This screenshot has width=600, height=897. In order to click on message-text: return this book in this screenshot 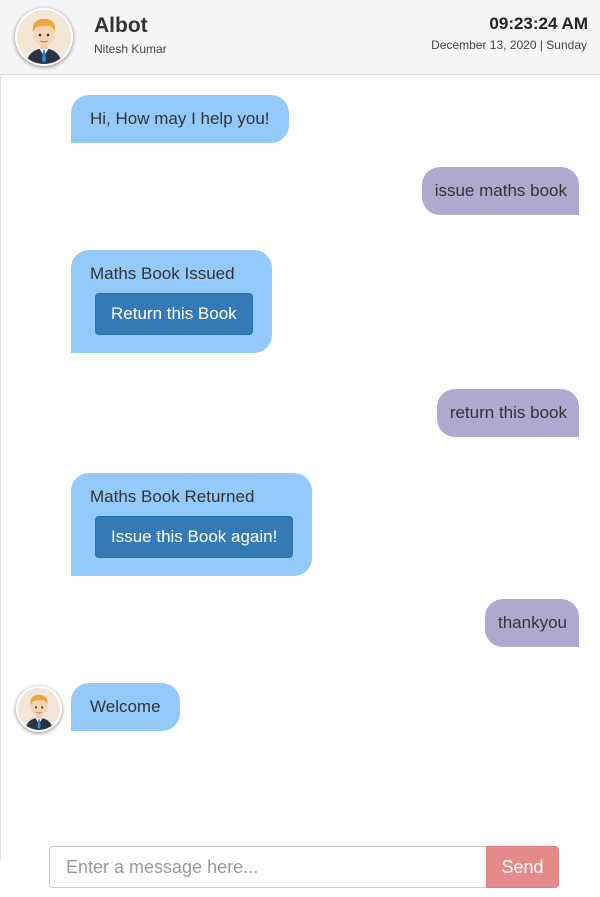, I will do `click(508, 412)`.